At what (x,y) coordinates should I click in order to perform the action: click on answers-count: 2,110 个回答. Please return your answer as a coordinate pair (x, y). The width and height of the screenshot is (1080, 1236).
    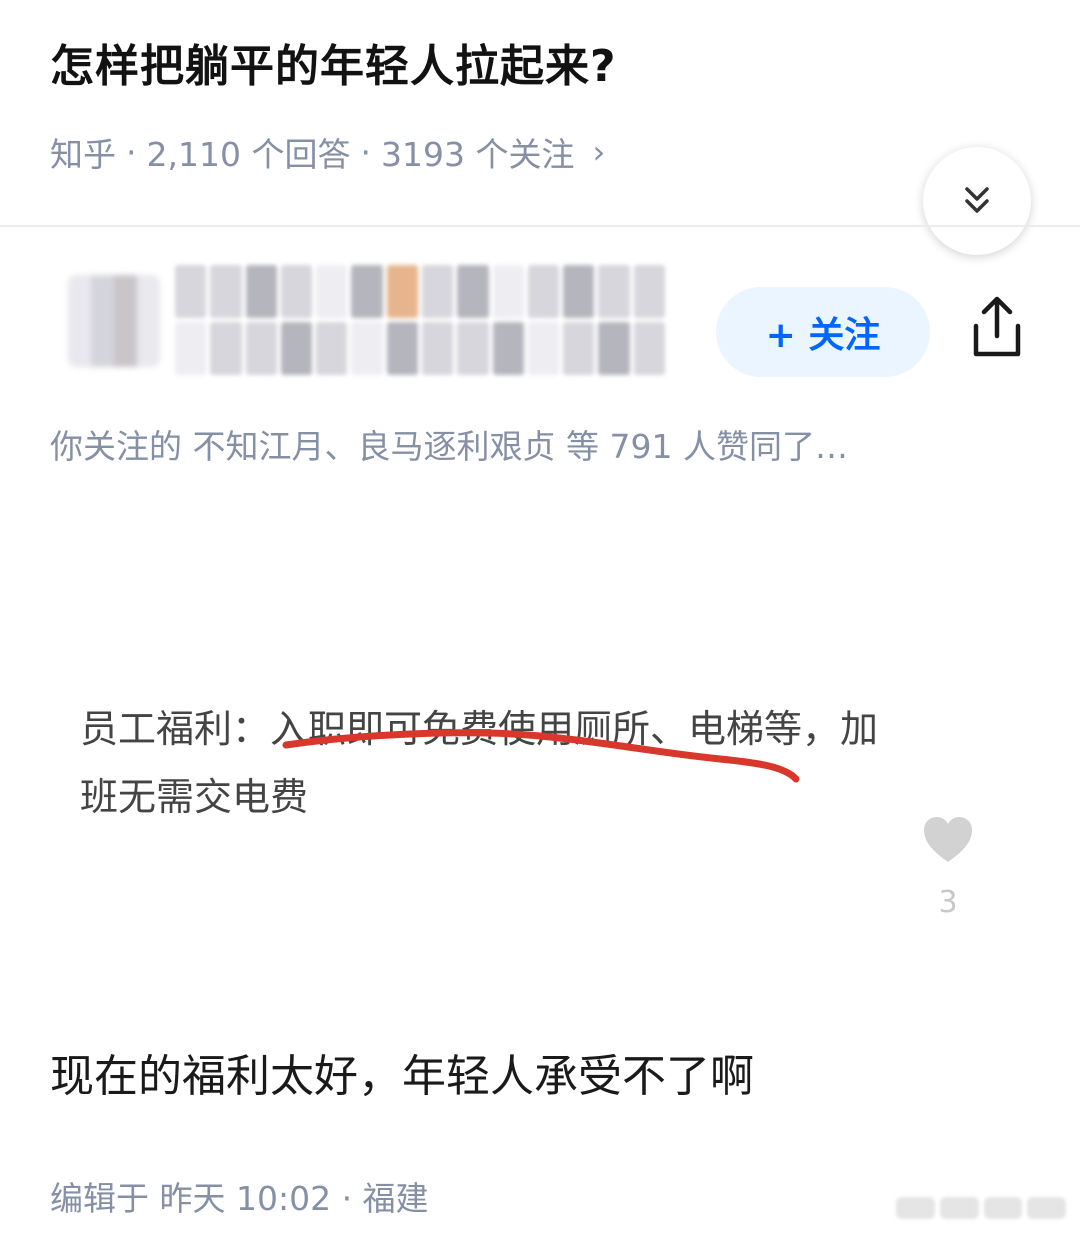
    Looking at the image, I should click on (248, 154).